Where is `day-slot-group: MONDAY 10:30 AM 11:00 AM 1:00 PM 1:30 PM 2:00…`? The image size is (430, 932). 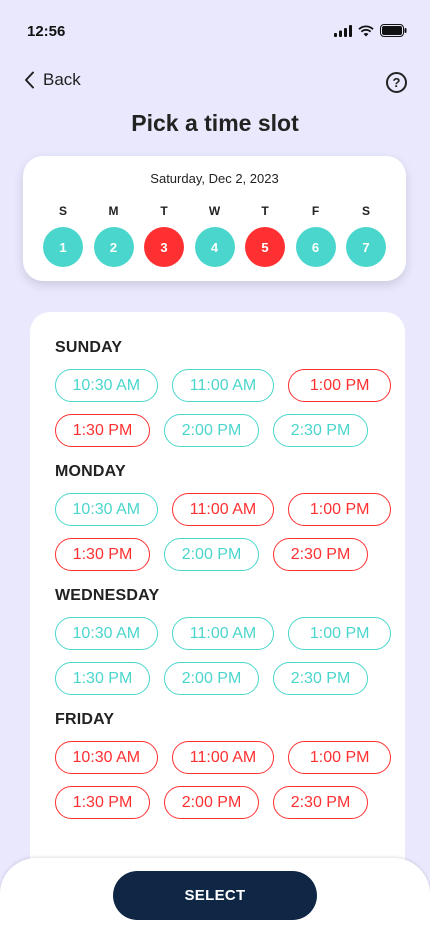 day-slot-group: MONDAY 10:30 AM 11:00 AM 1:00 PM 1:30 PM 2:00… is located at coordinates (230, 517).